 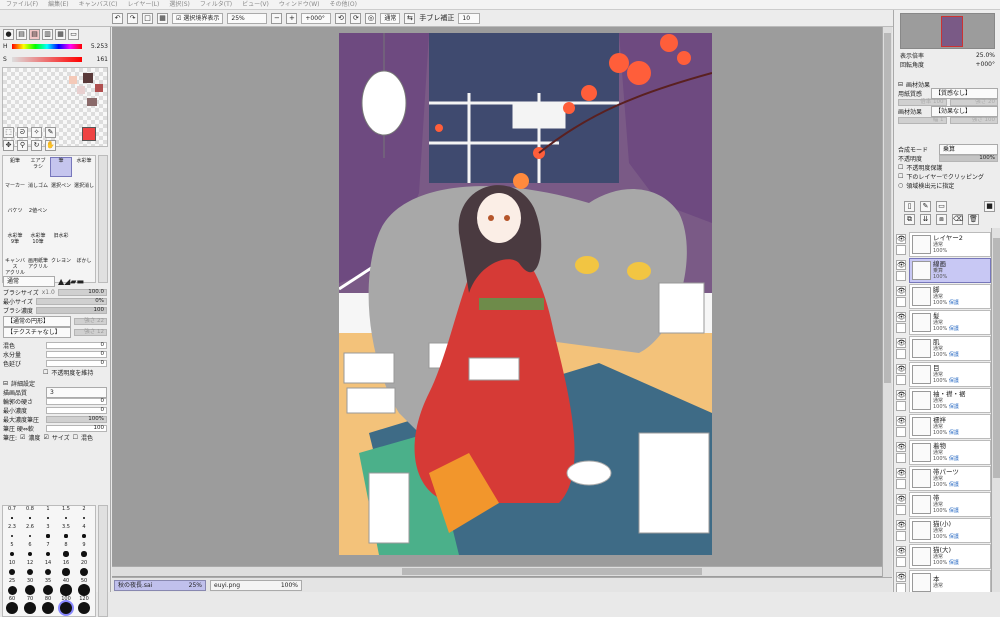 What do you see at coordinates (950, 374) in the screenshot?
I see `layer-row: 目通常 100% 保護` at bounding box center [950, 374].